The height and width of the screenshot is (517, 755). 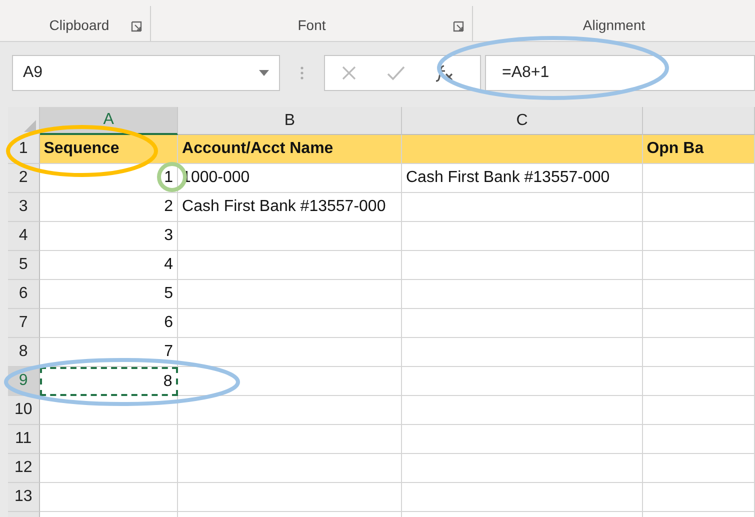 What do you see at coordinates (24, 497) in the screenshot?
I see `row-header: 13` at bounding box center [24, 497].